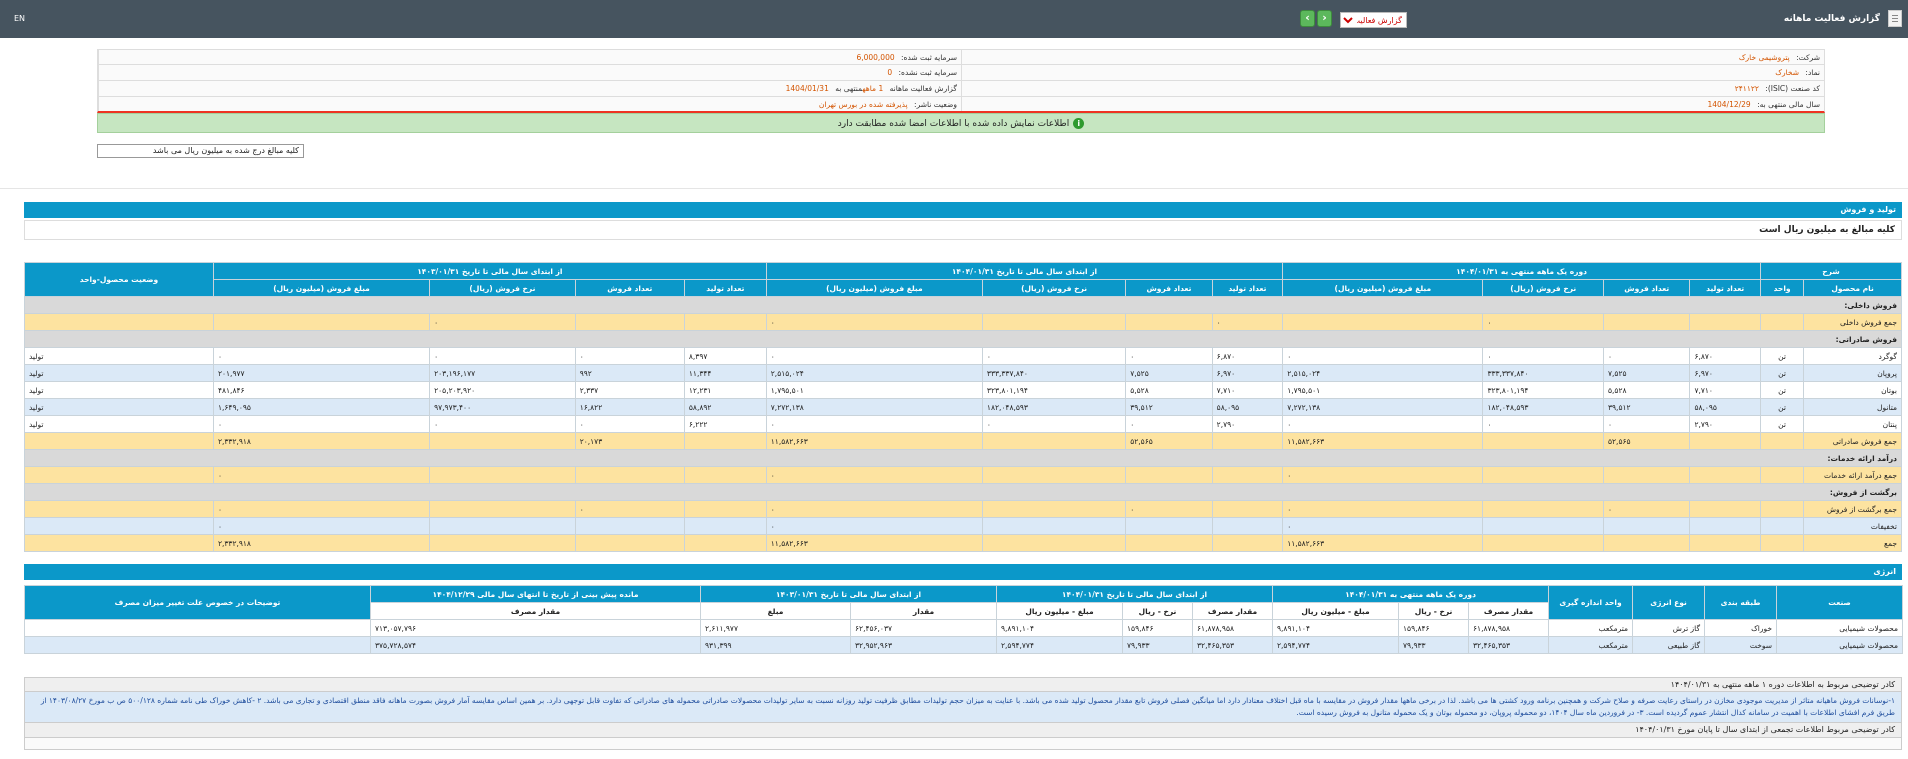  Describe the element at coordinates (1247, 424) in the screenshot. I see `value-cell: ۲,۷۹۰` at that location.